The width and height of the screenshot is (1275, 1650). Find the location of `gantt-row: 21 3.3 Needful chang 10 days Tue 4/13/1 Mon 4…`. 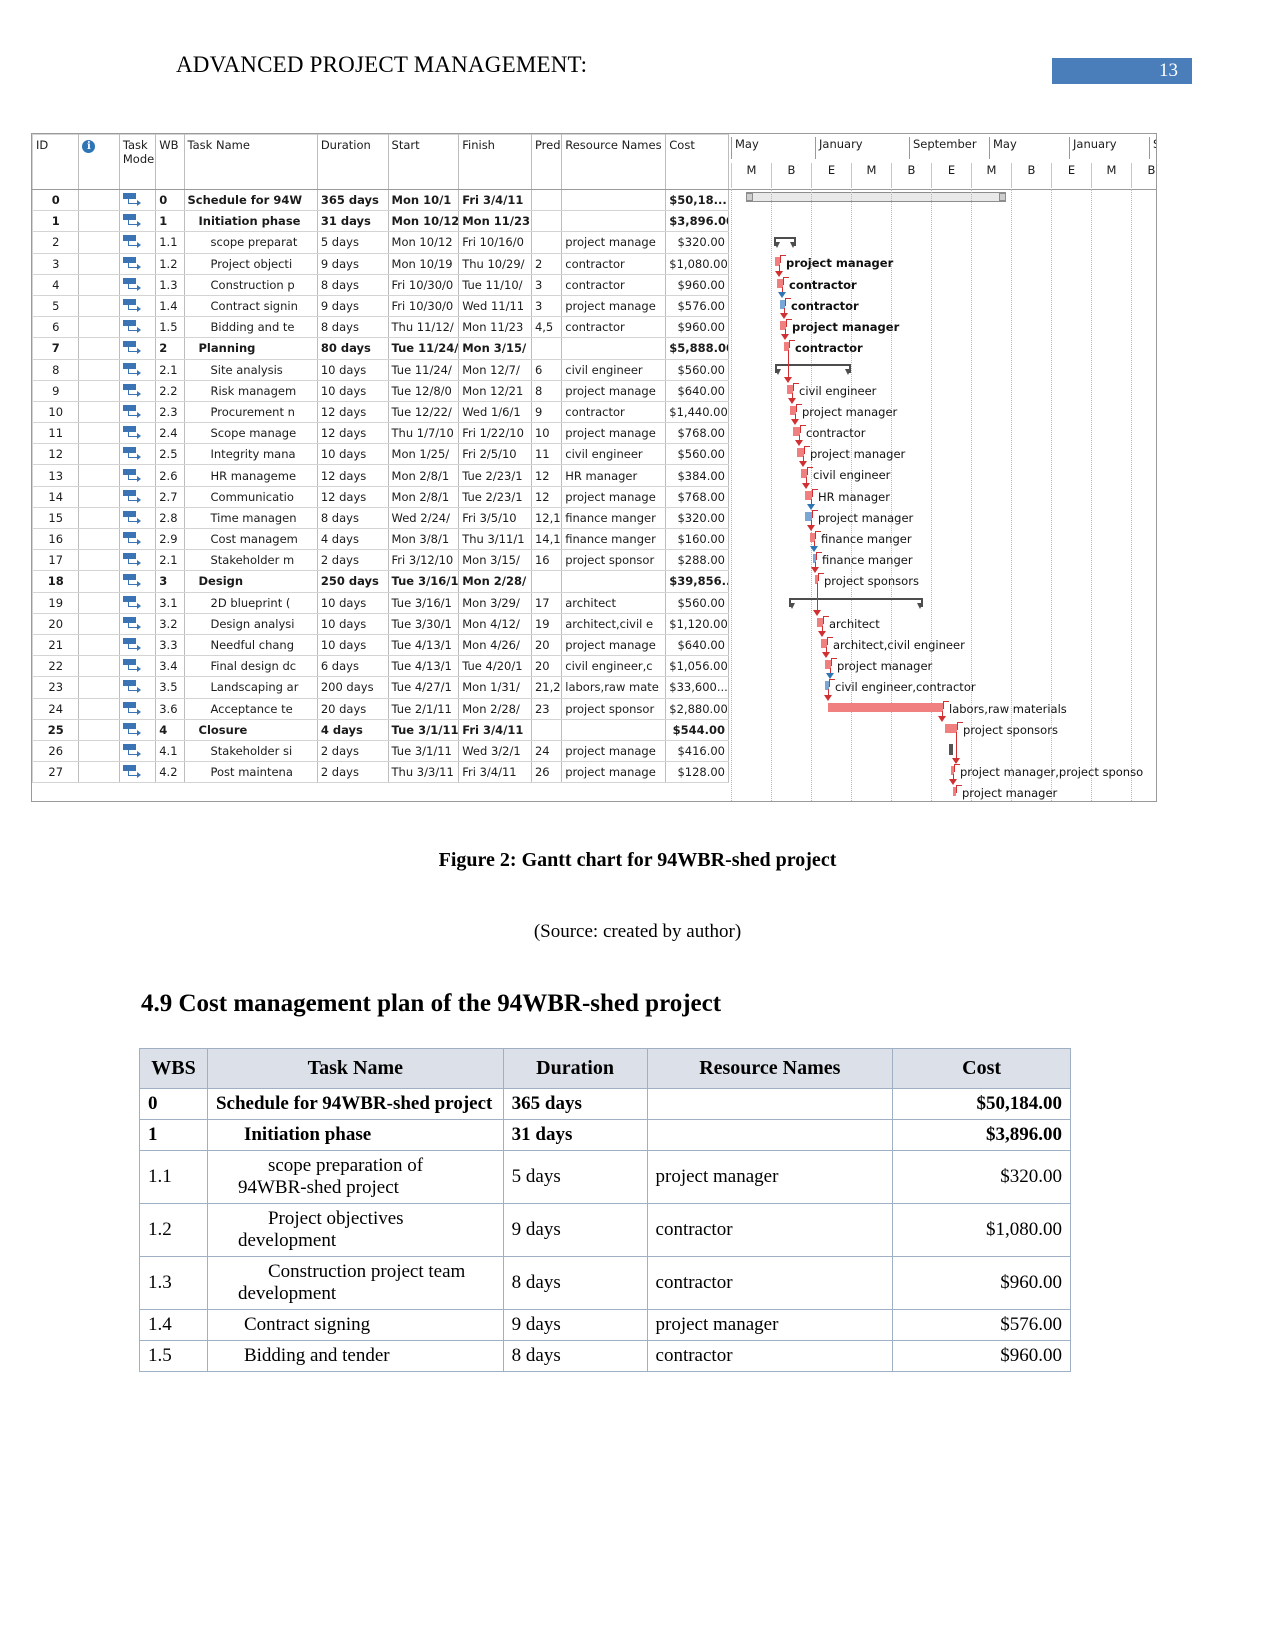

gantt-row: 21 3.3 Needful chang 10 days Tue 4/13/1 Mon 4… is located at coordinates (380, 645).